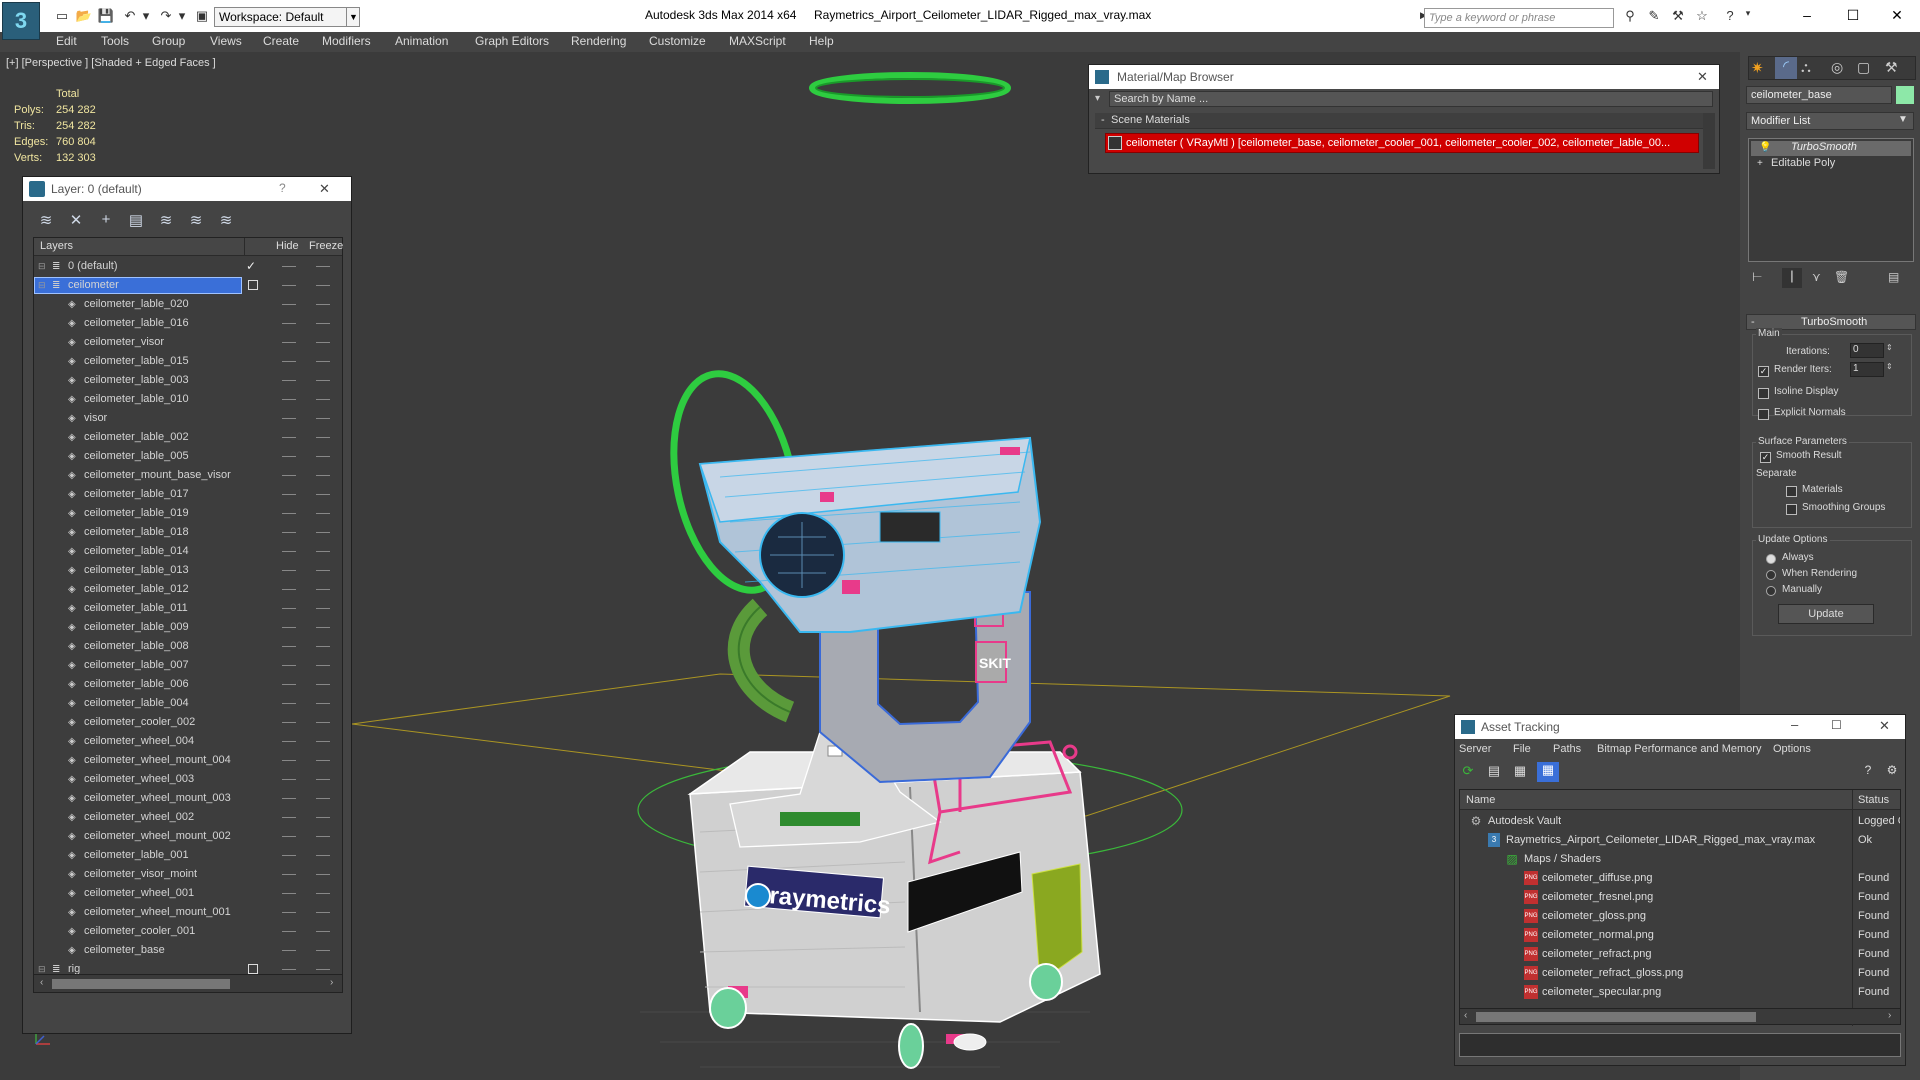 The height and width of the screenshot is (1080, 1920). I want to click on current-layer-check-icon: ✓, so click(251, 266).